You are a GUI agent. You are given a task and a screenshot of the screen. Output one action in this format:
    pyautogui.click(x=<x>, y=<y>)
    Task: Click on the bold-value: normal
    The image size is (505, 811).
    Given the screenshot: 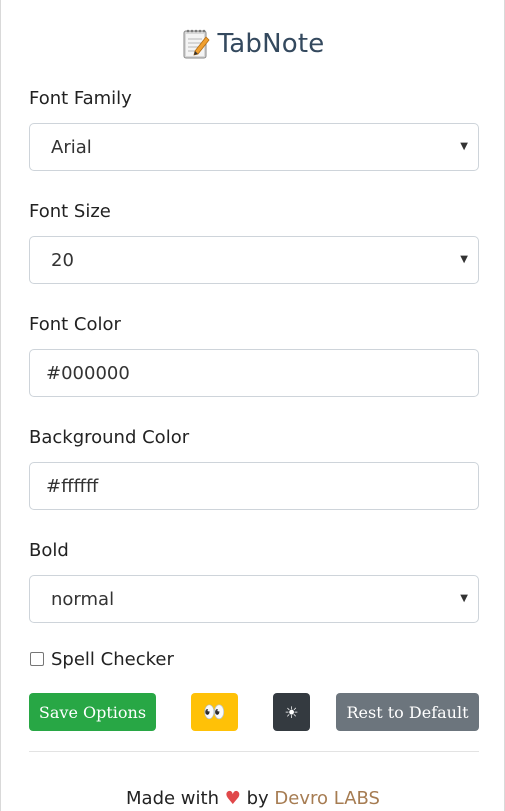 What is the action you would take?
    pyautogui.click(x=83, y=599)
    